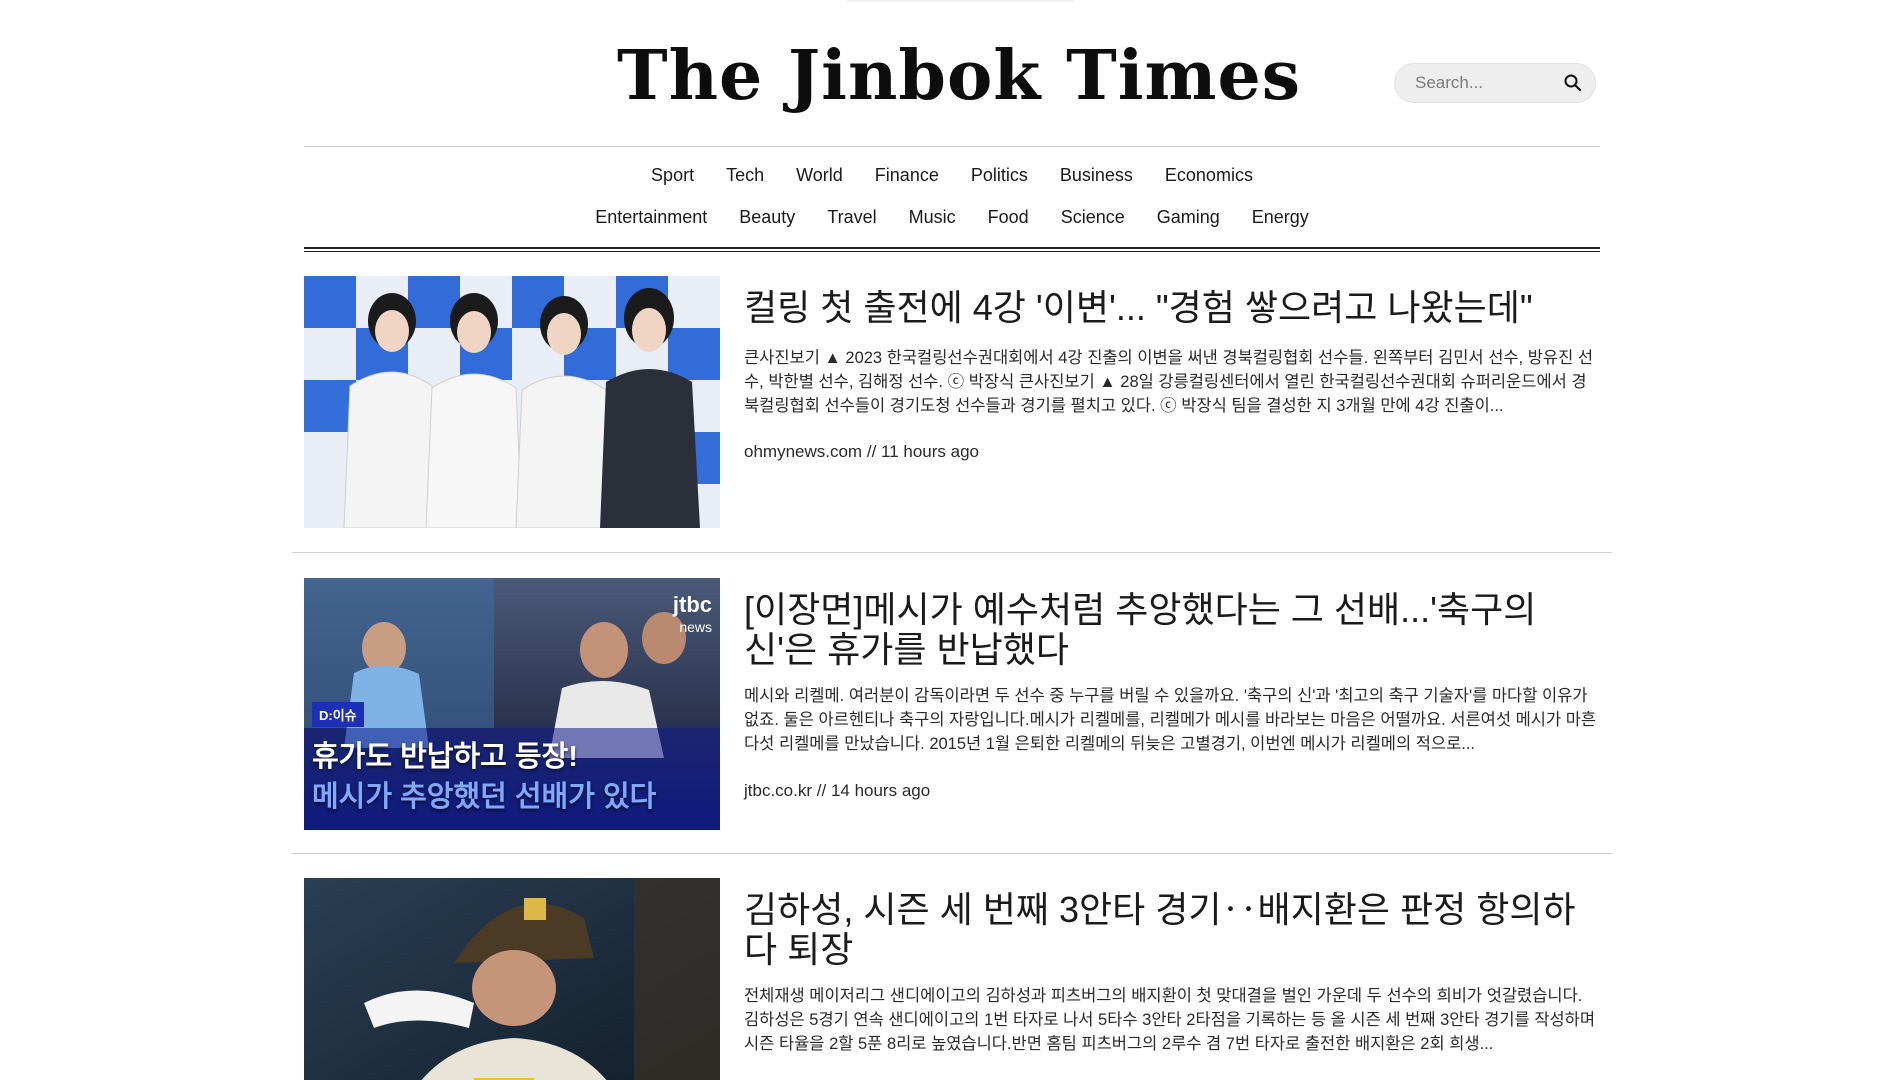 The image size is (1901, 1080). What do you see at coordinates (1188, 217) in the screenshot?
I see `nav-item-gaming: Gaming` at bounding box center [1188, 217].